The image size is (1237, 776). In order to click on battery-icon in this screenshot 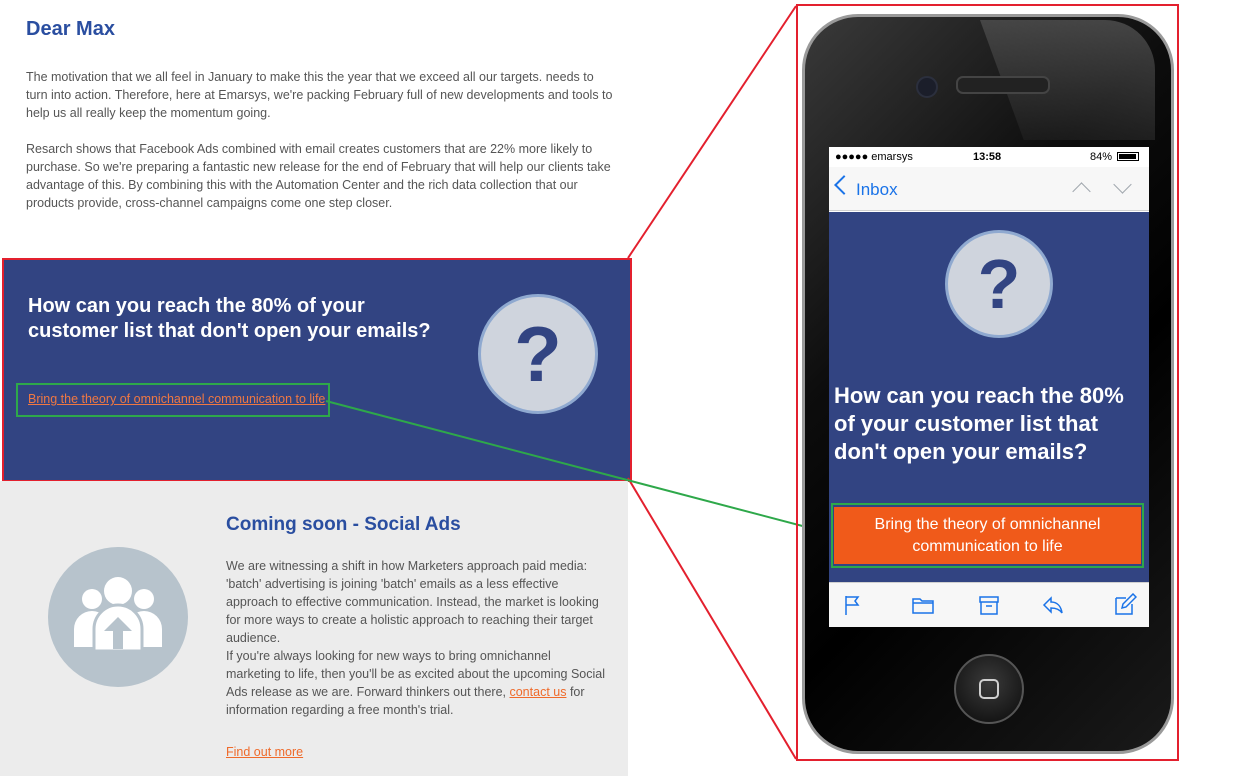, I will do `click(1128, 156)`.